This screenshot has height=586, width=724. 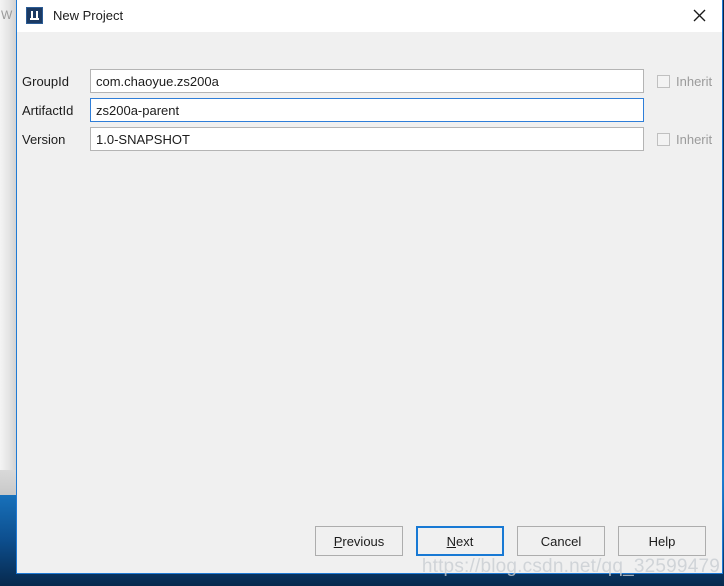 I want to click on groupid-inherit-checkbox: Inherit, so click(x=684, y=81).